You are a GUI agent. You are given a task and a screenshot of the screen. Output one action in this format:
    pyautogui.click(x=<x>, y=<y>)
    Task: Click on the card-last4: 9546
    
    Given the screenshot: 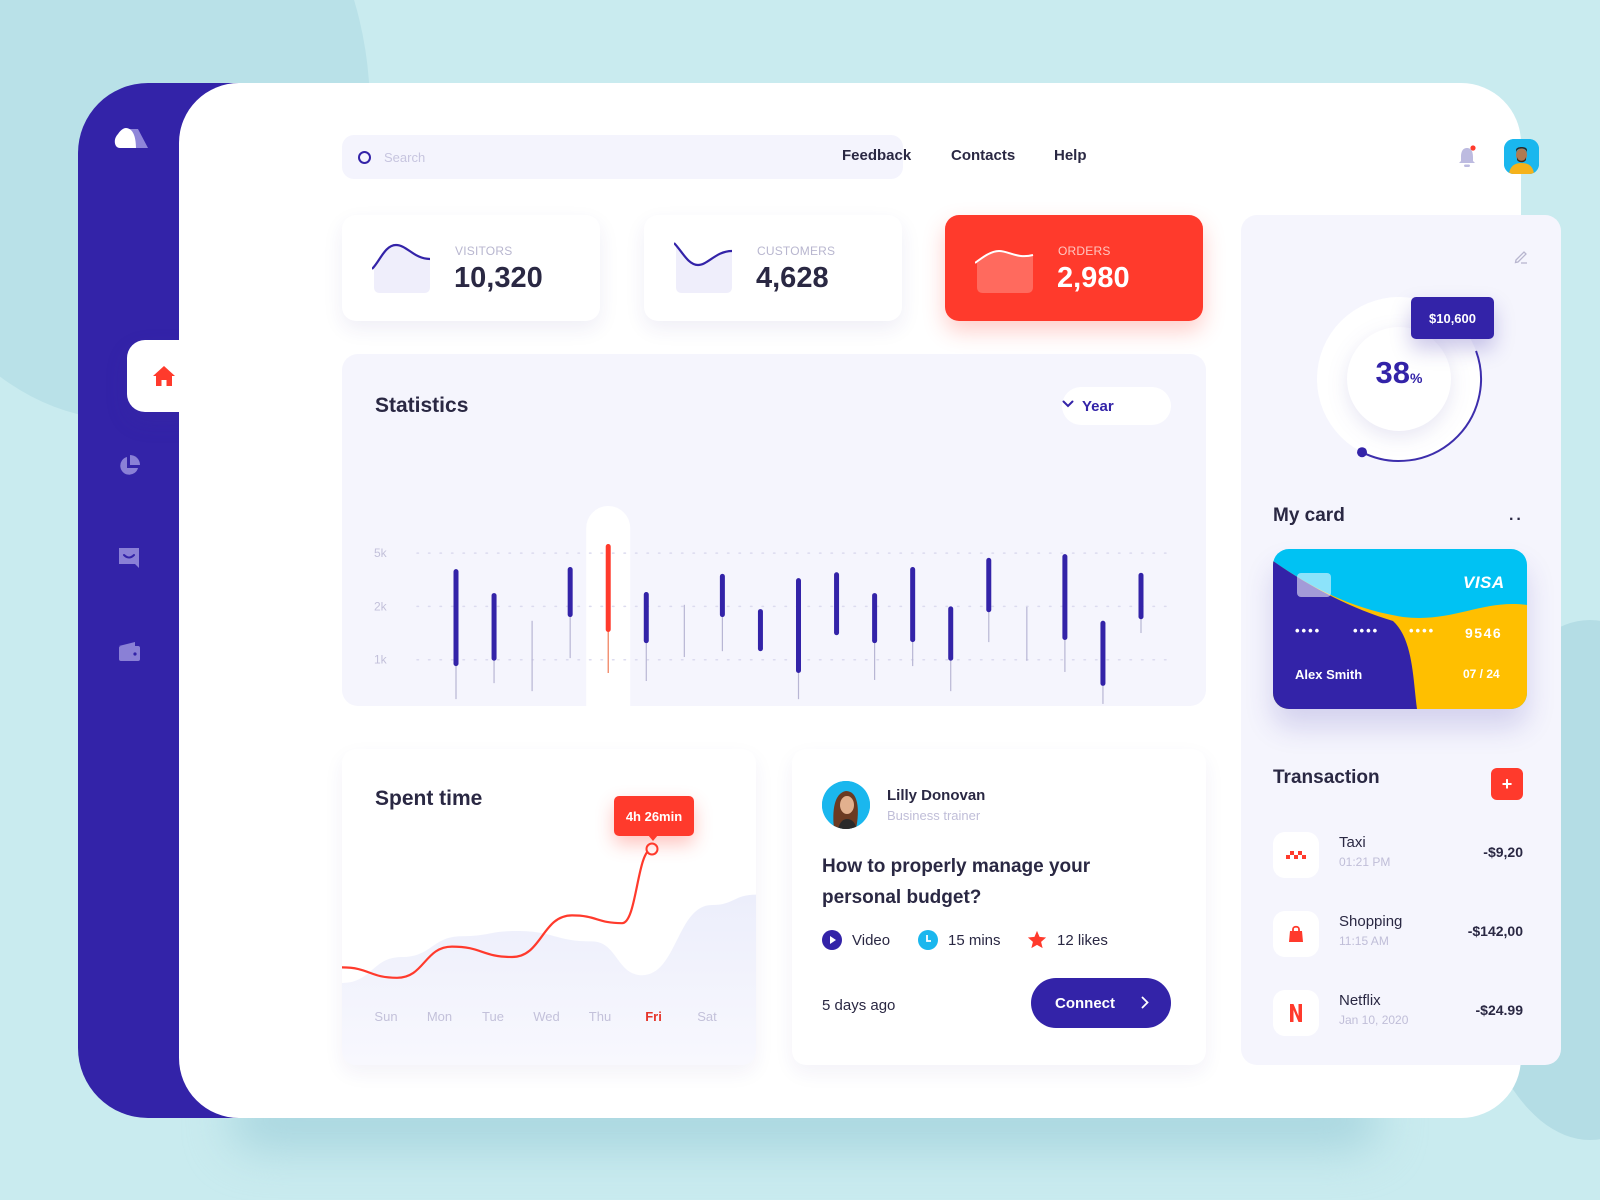 What is the action you would take?
    pyautogui.click(x=1484, y=633)
    